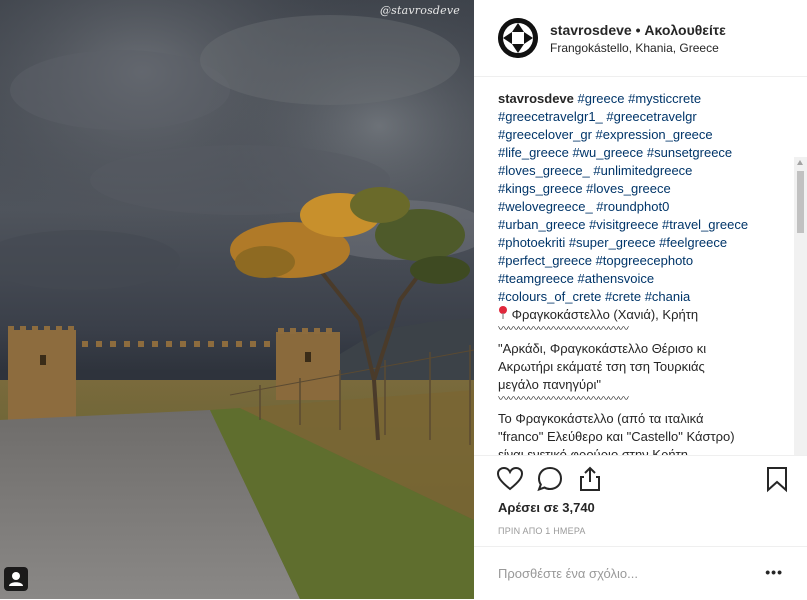 The image size is (807, 600). Describe the element at coordinates (643, 261) in the screenshot. I see `hashtag-line: #perfect_greece #topgreecephoto` at that location.